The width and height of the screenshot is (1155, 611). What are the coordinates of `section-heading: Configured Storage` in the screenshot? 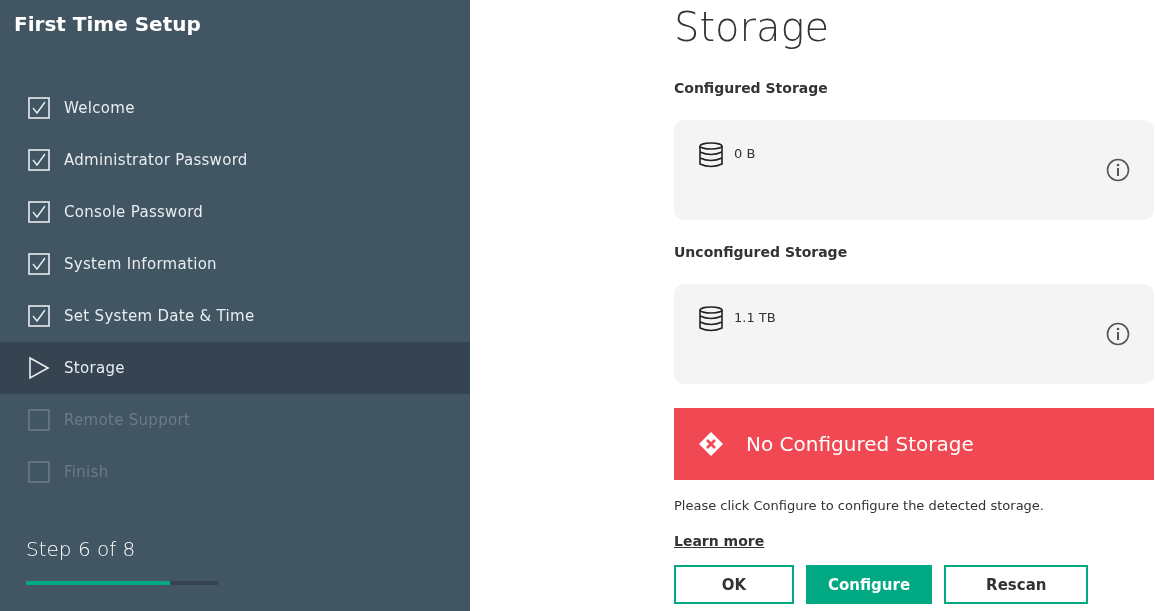 It's located at (751, 88).